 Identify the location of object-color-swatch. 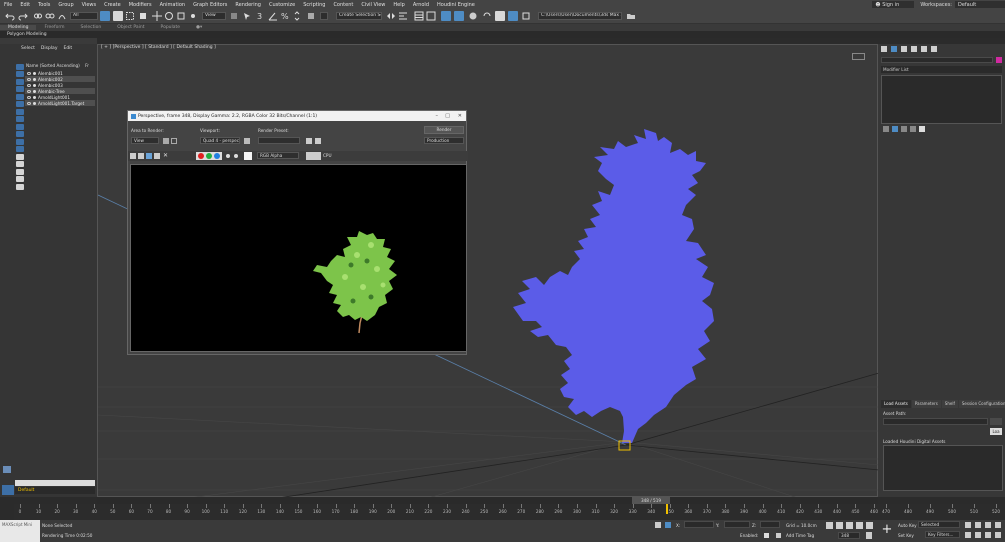
(999, 60).